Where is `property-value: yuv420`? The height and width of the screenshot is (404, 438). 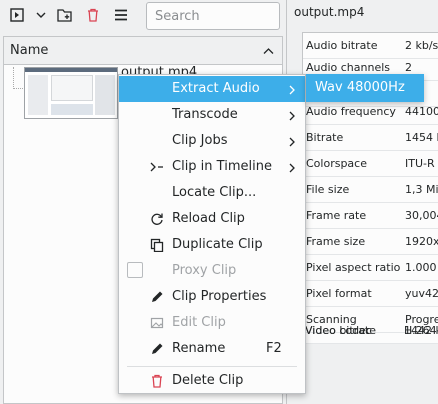 property-value: yuv420 is located at coordinates (421, 293).